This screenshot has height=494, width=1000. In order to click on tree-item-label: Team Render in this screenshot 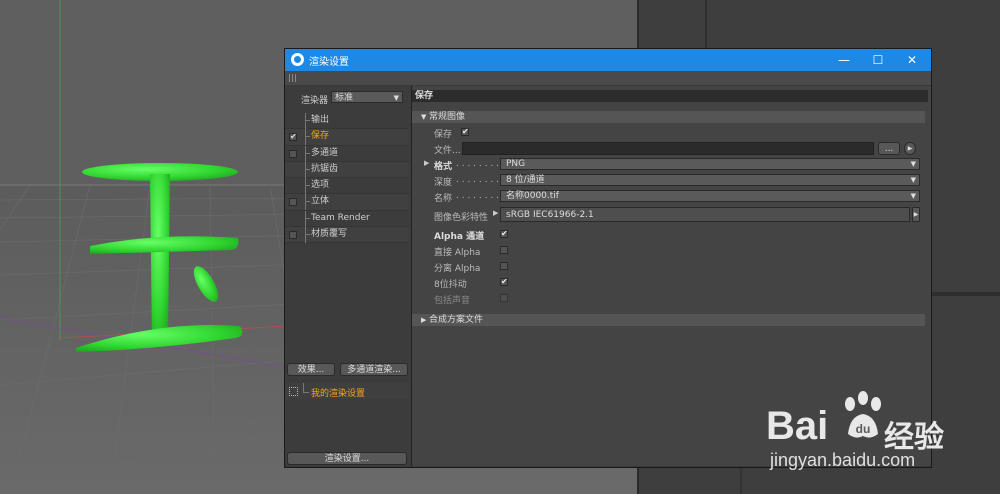, I will do `click(337, 218)`.